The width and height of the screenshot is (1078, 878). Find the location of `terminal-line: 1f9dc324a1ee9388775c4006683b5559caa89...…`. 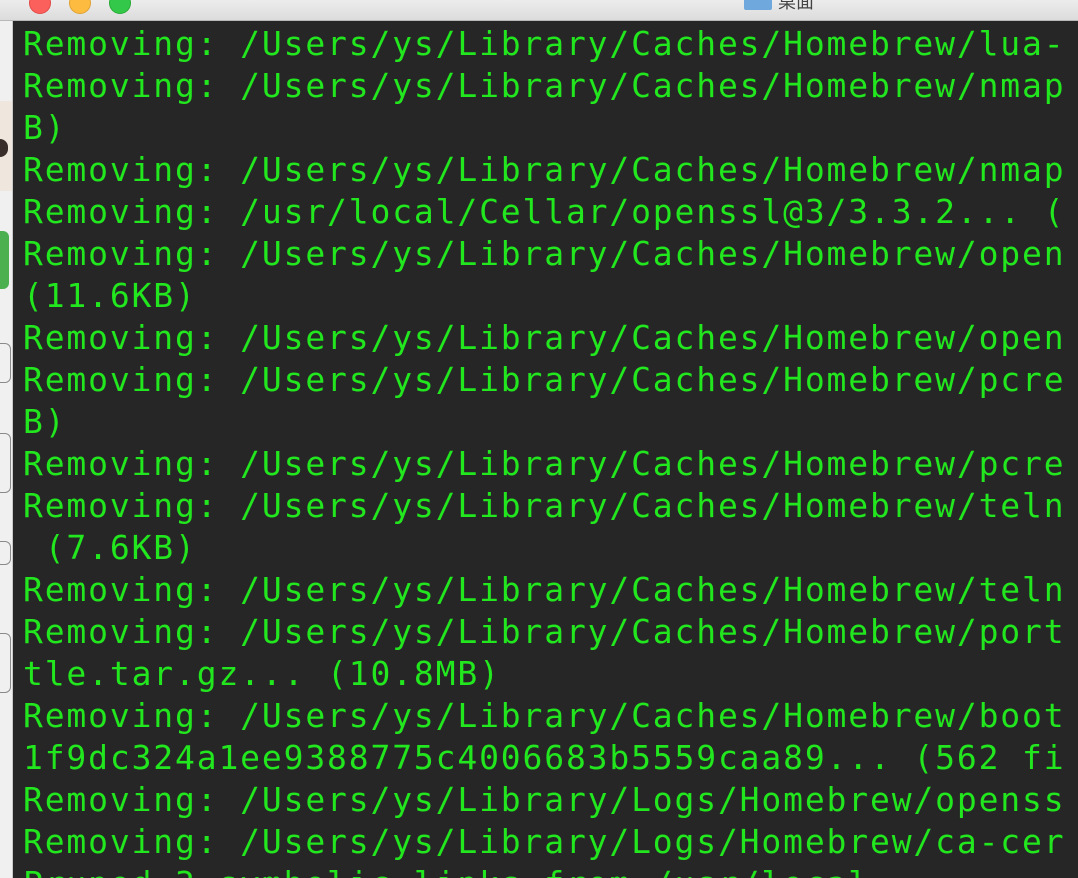

terminal-line: 1f9dc324a1ee9388775c4006683b5559caa89...… is located at coordinates (544, 757).